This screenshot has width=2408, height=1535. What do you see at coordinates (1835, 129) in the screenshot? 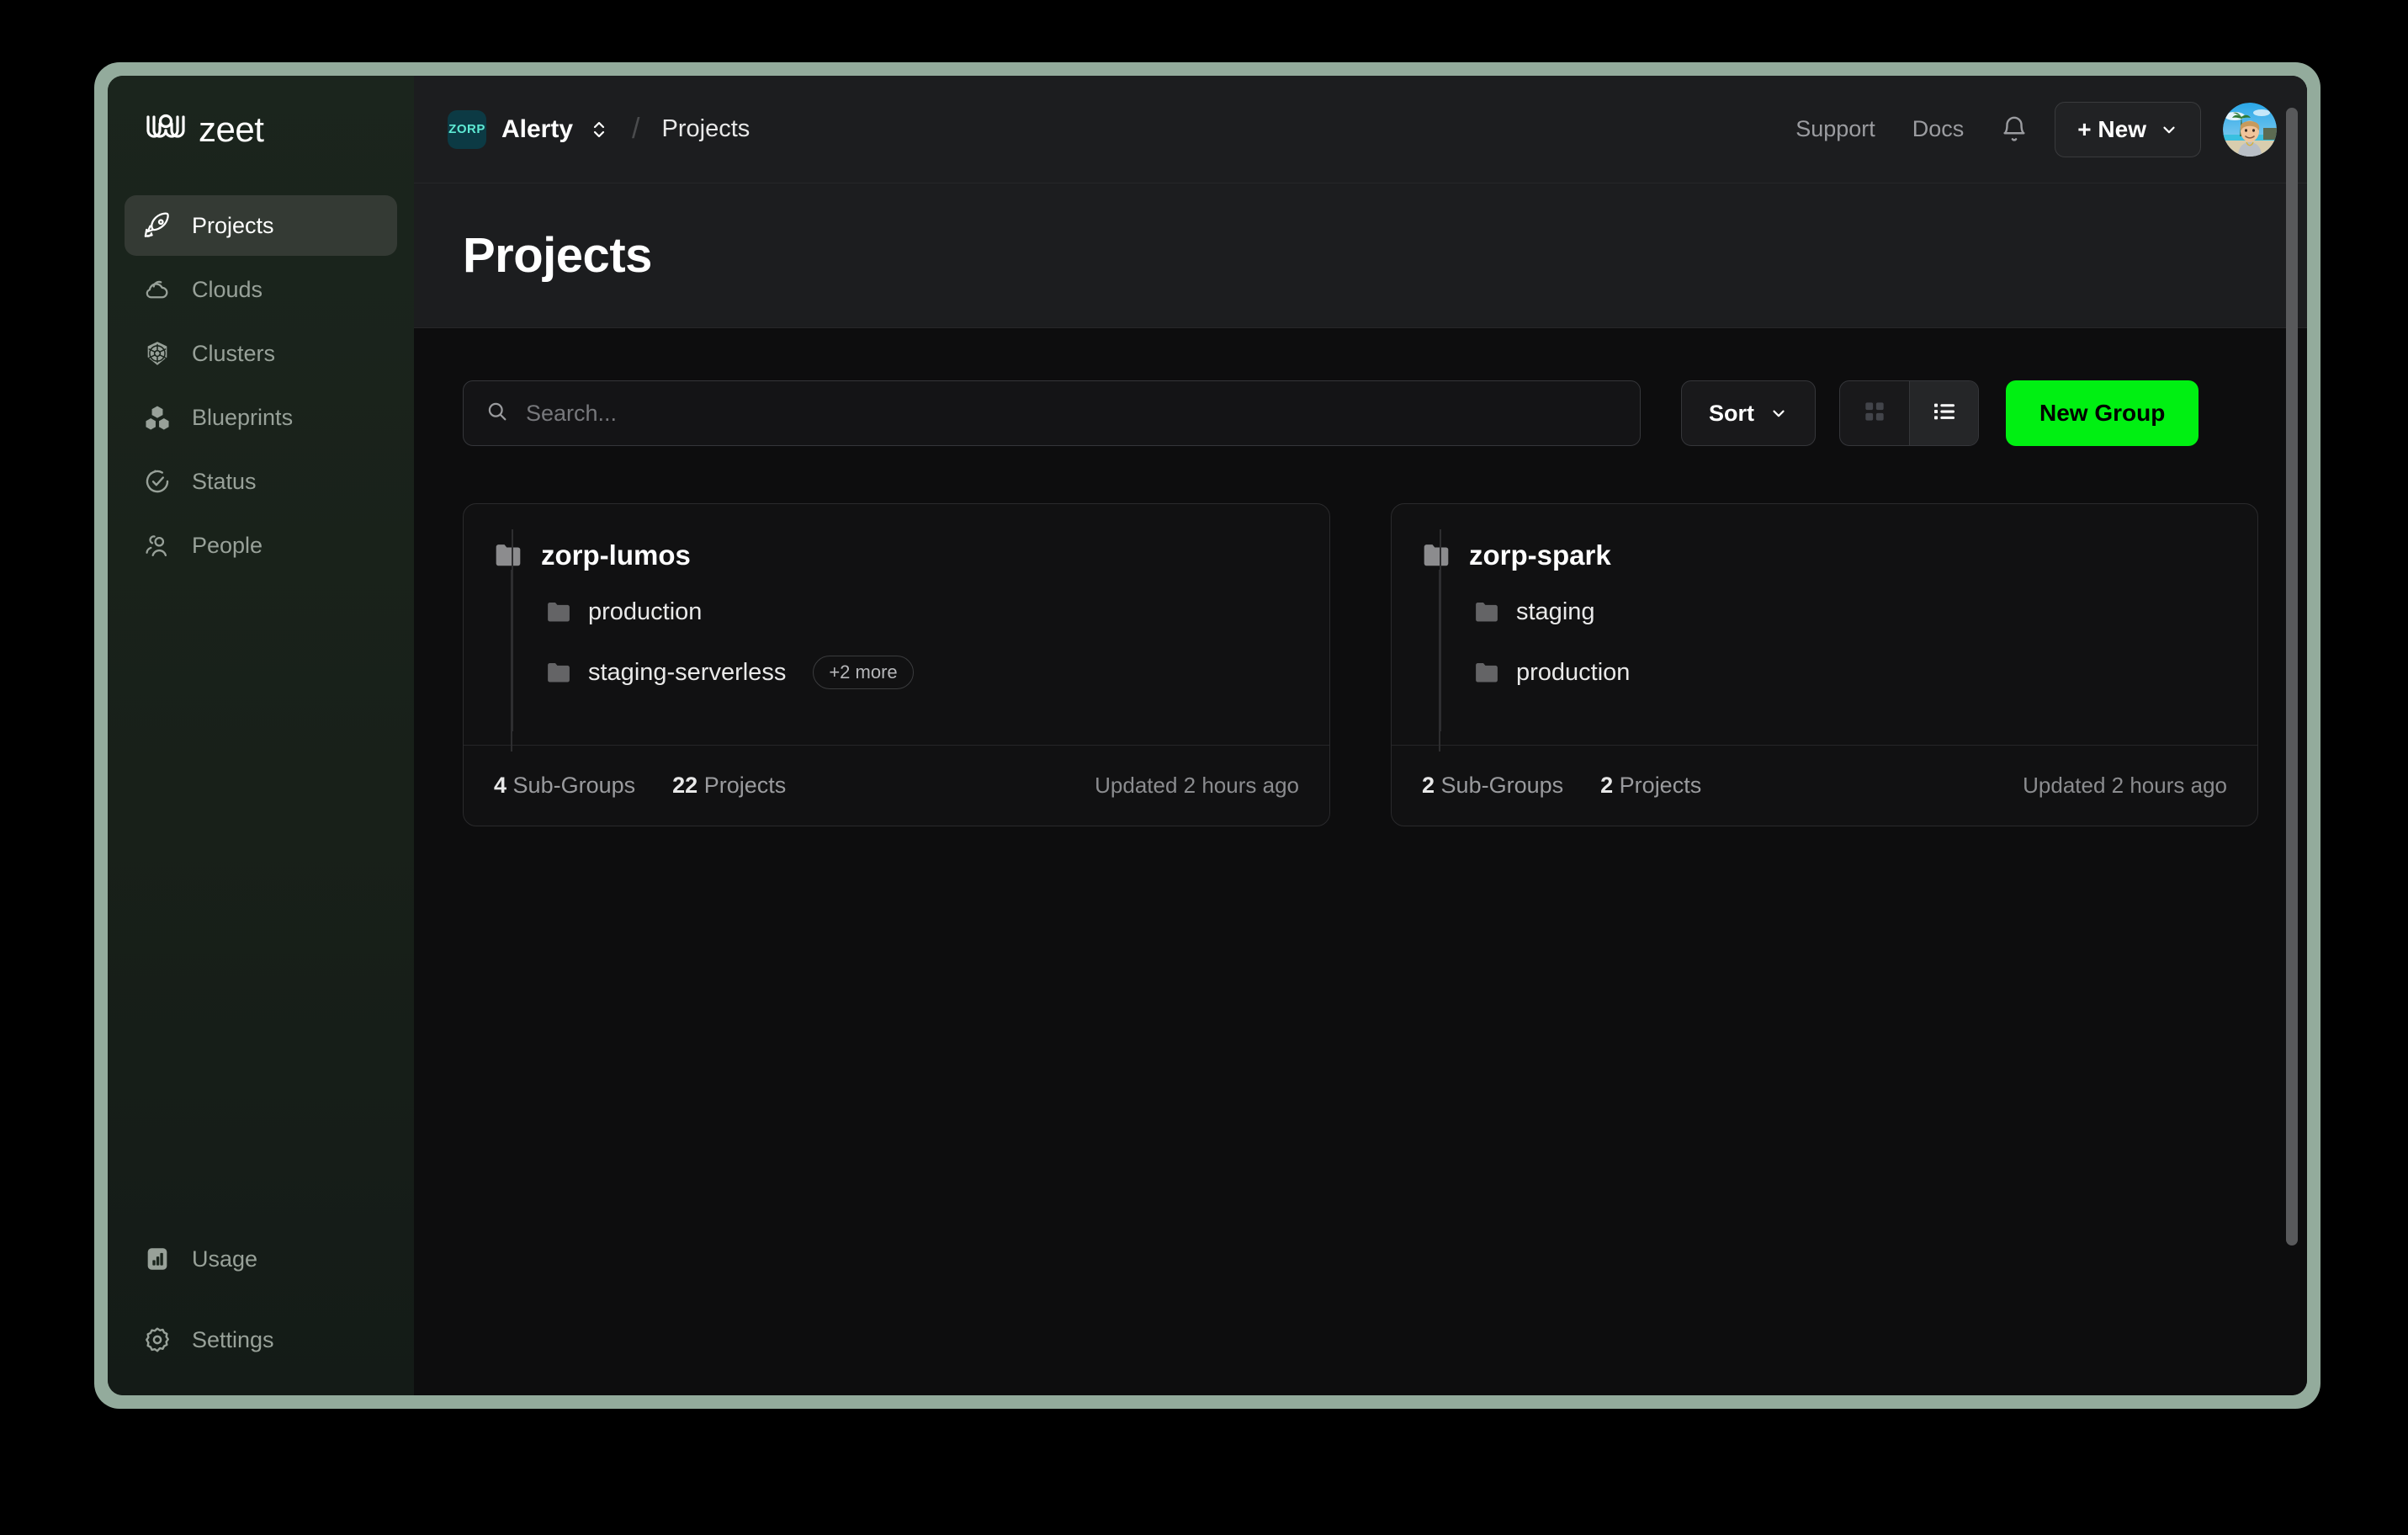
I see `support-link: Support` at bounding box center [1835, 129].